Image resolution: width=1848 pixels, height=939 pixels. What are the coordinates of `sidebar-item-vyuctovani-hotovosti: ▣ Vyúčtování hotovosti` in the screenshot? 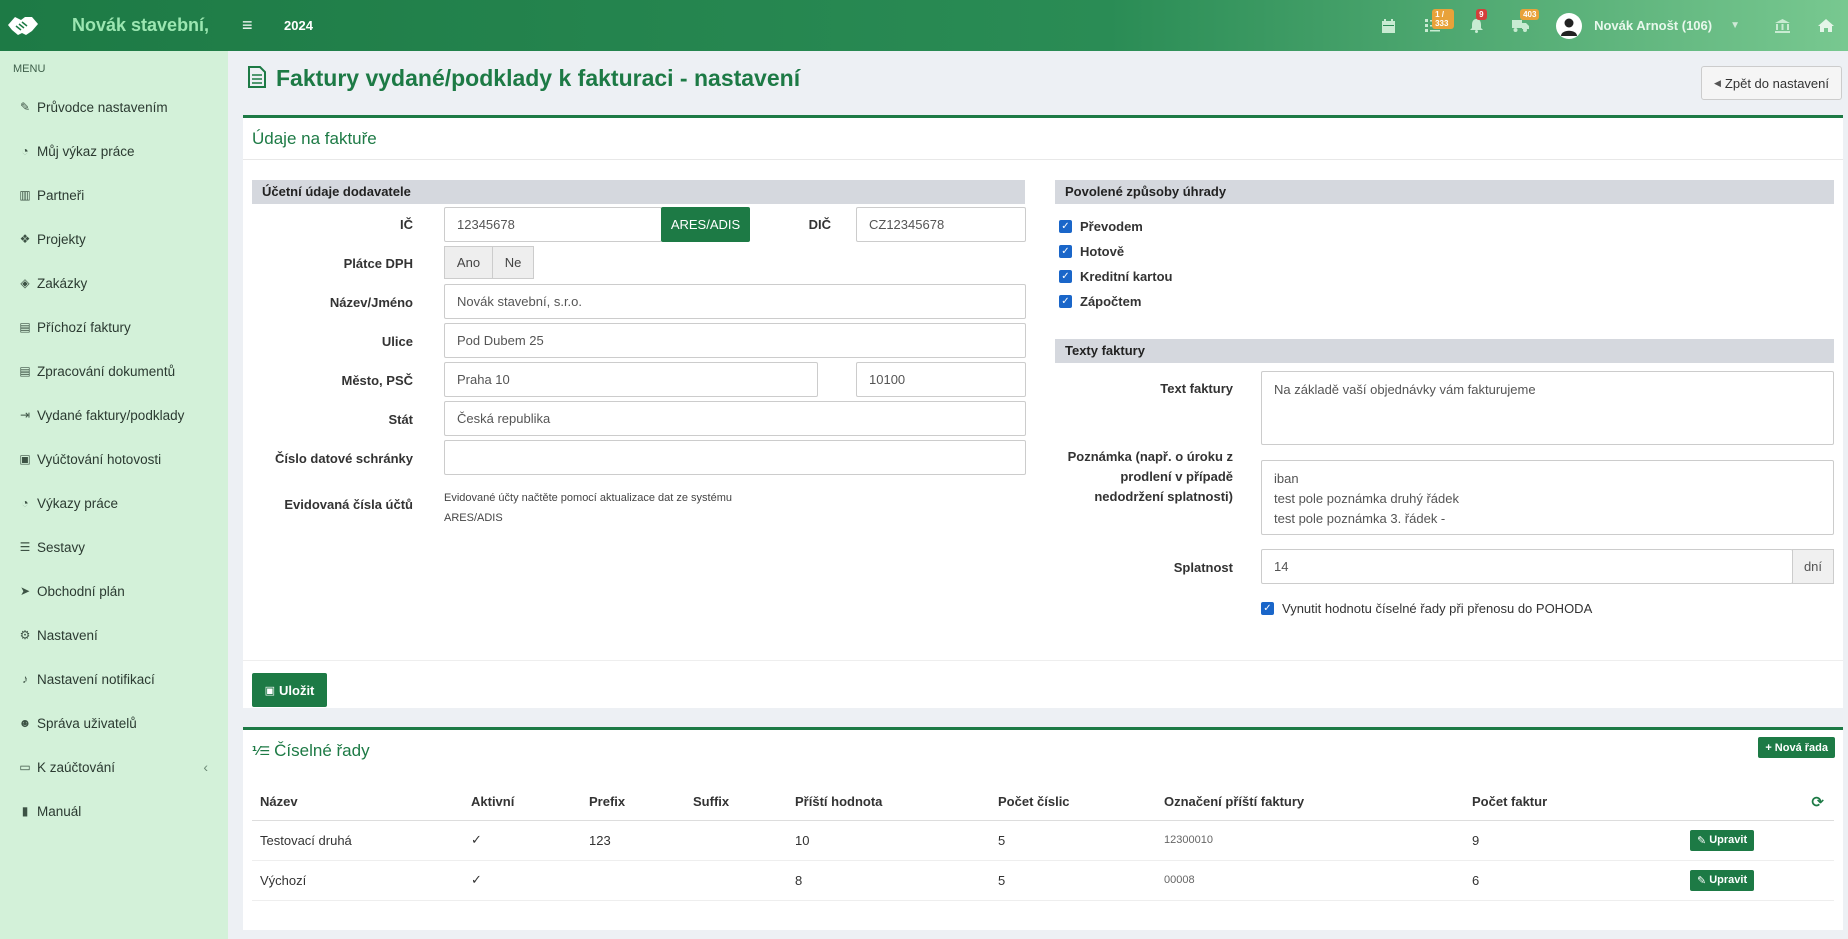 It's located at (114, 459).